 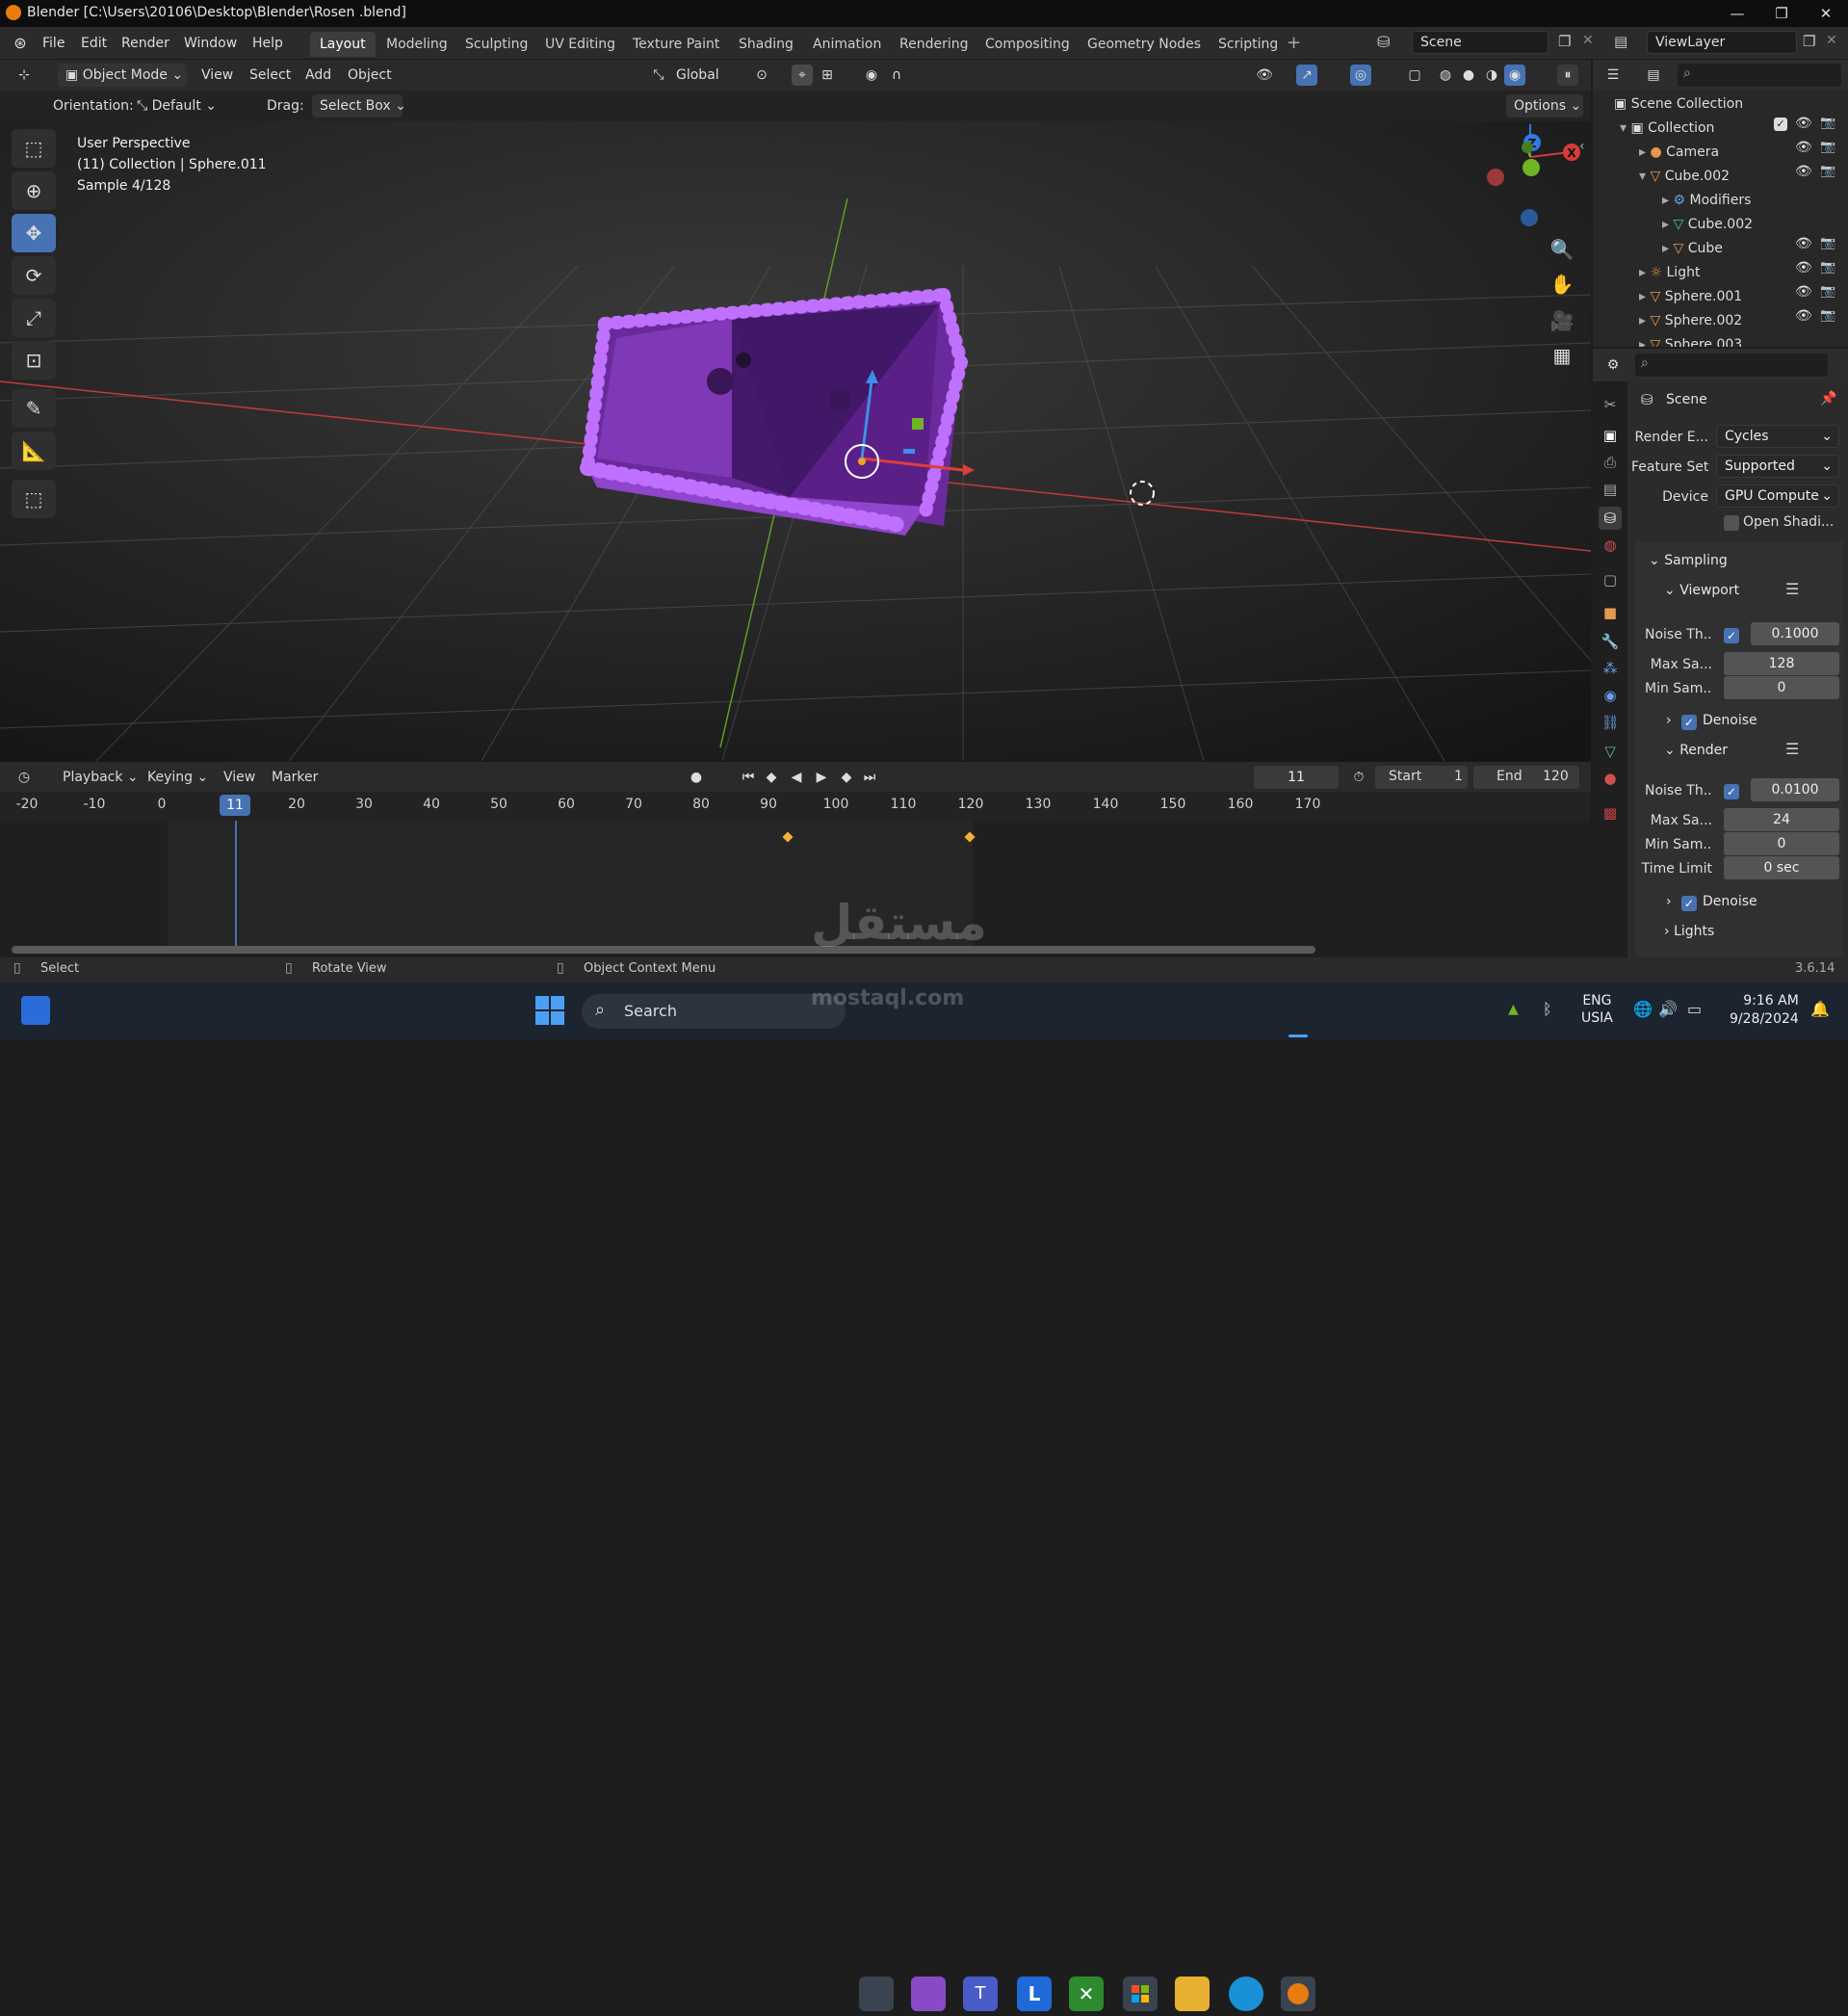 What do you see at coordinates (20, 43) in the screenshot?
I see `blender-menu-icon: ⊛` at bounding box center [20, 43].